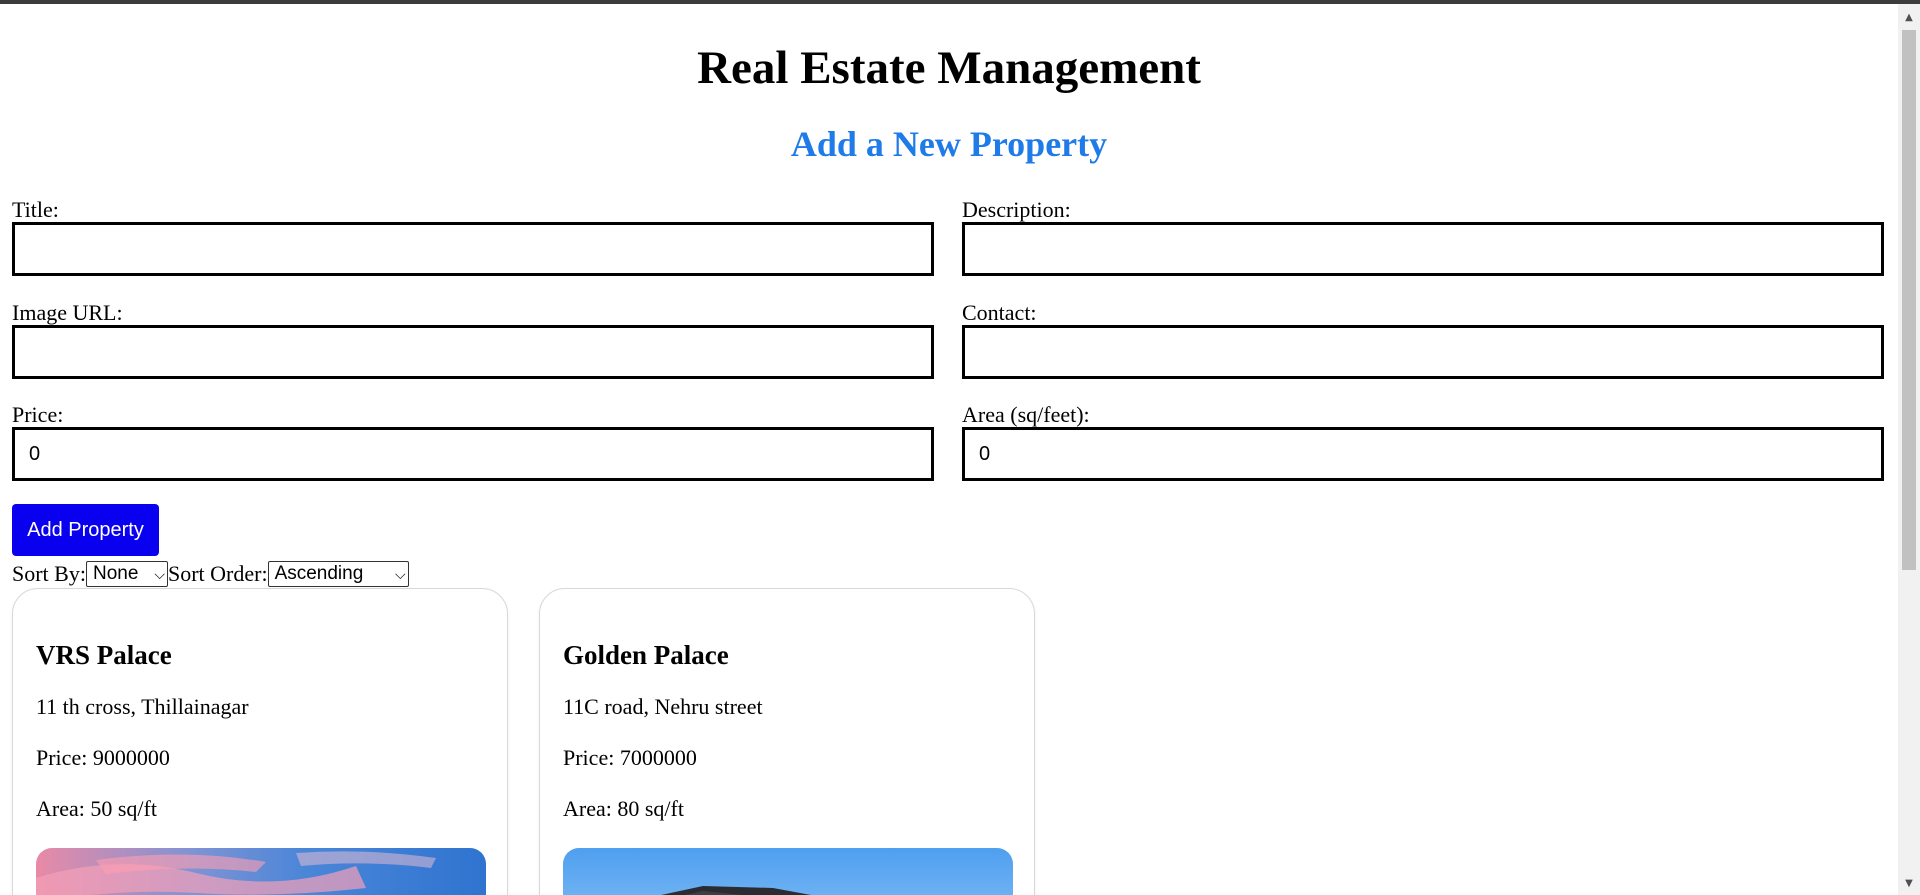  Describe the element at coordinates (1909, 300) in the screenshot. I see `scrollbar-thumb` at that location.